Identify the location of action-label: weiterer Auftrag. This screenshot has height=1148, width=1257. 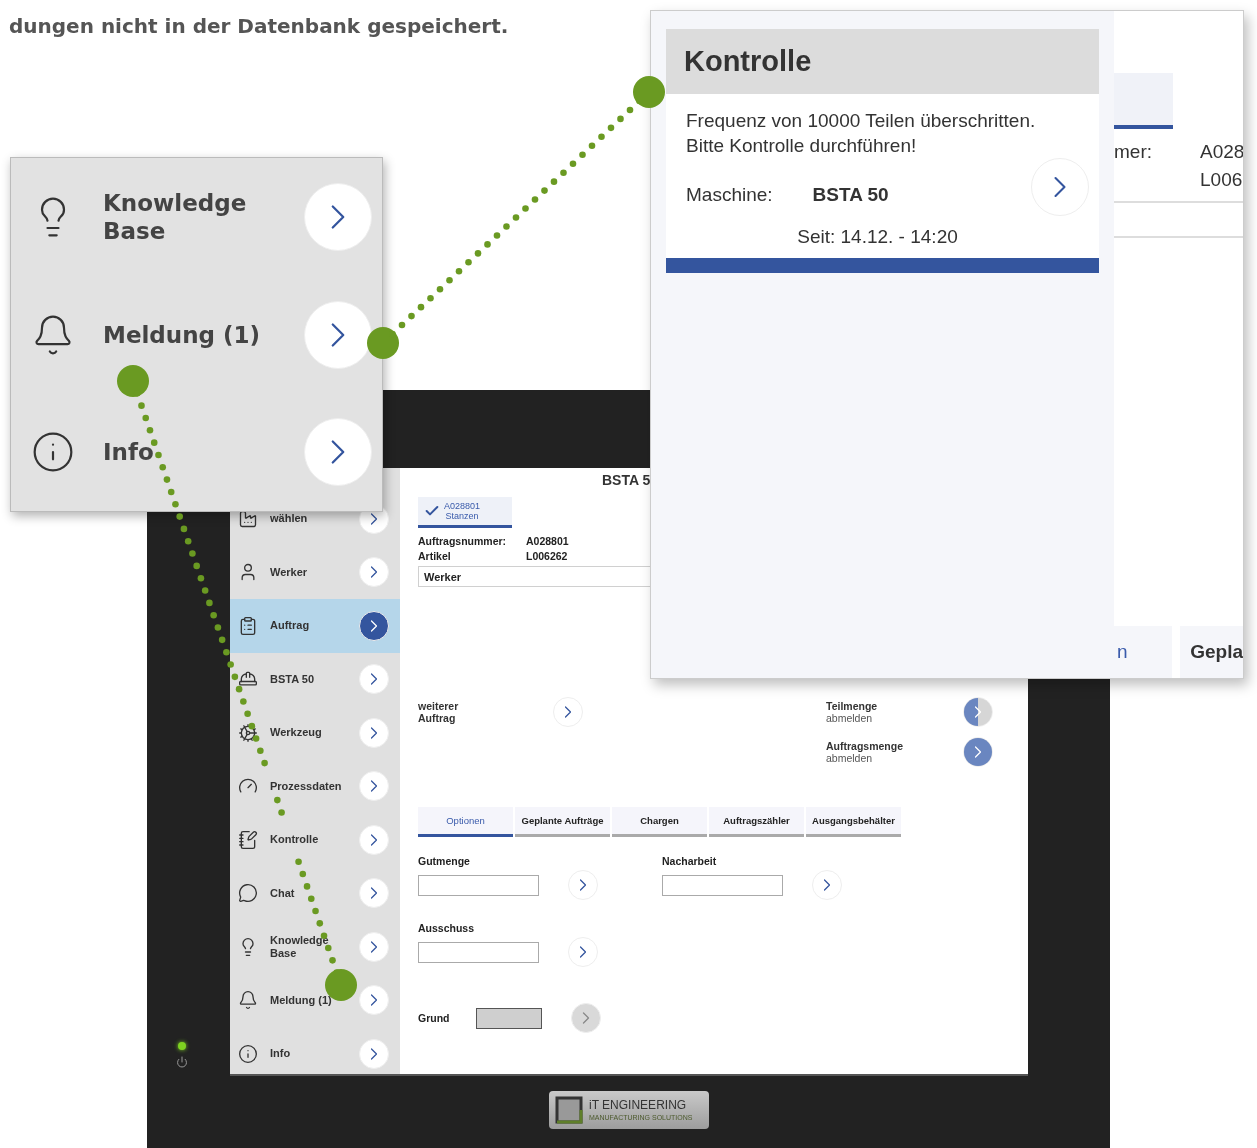
(439, 712).